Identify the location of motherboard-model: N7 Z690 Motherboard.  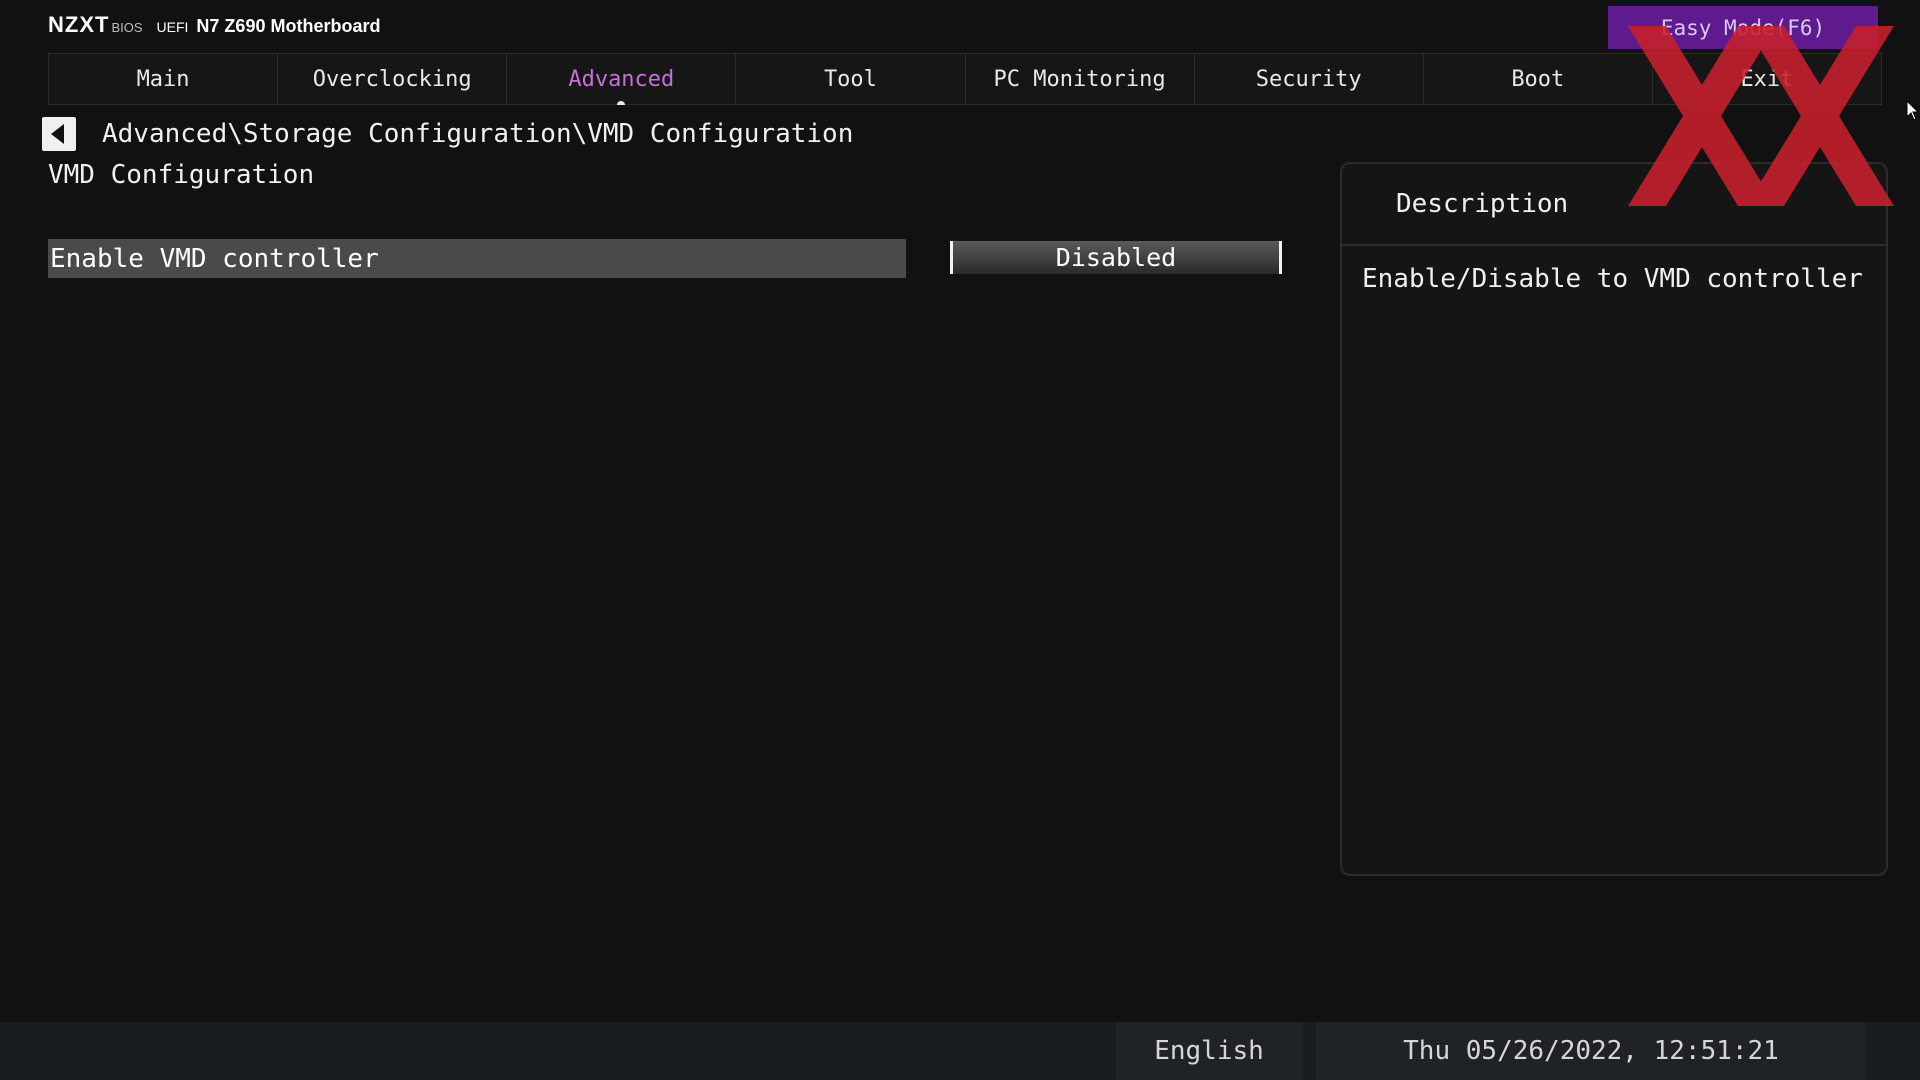
(288, 26).